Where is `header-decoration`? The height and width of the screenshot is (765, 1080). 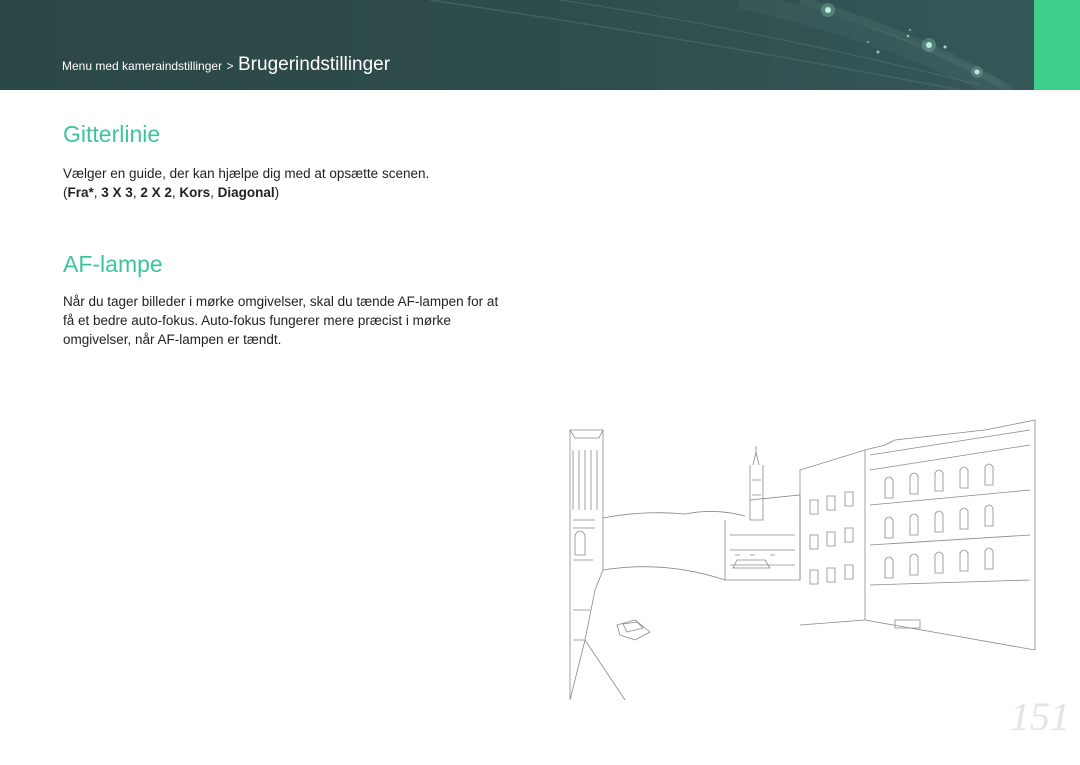 header-decoration is located at coordinates (721, 45).